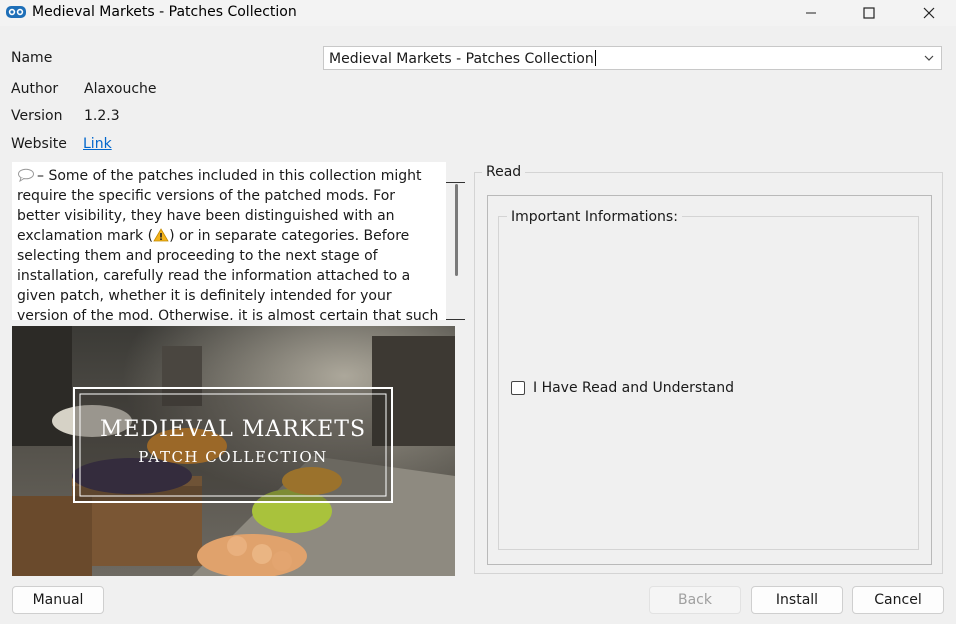 This screenshot has height=624, width=956. Describe the element at coordinates (632, 58) in the screenshot. I see `name-combobox: Medieval Markets - Patches Collection` at that location.